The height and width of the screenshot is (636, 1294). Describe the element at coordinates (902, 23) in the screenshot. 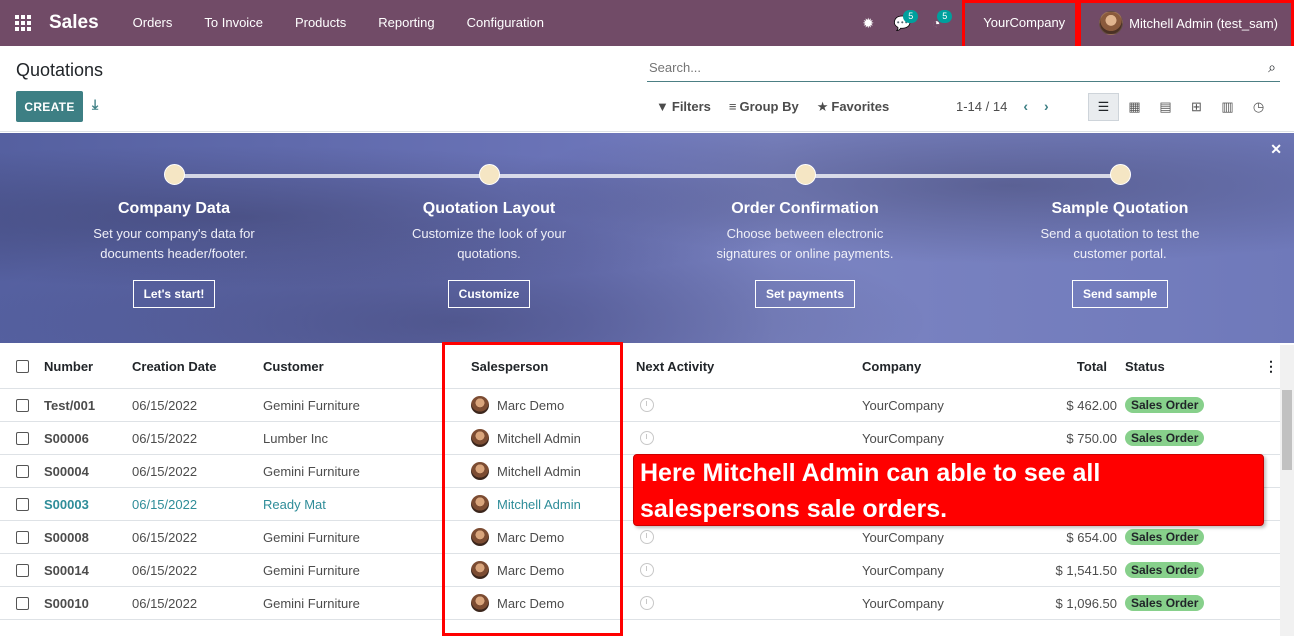

I see `messages-icon: 💬 5` at that location.